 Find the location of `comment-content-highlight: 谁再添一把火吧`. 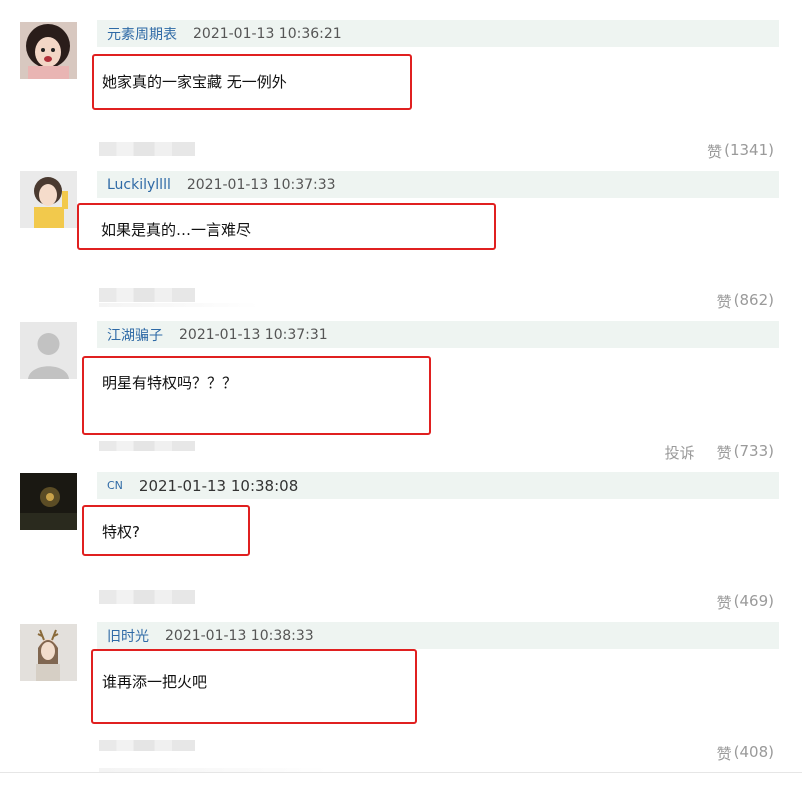

comment-content-highlight: 谁再添一把火吧 is located at coordinates (254, 686).